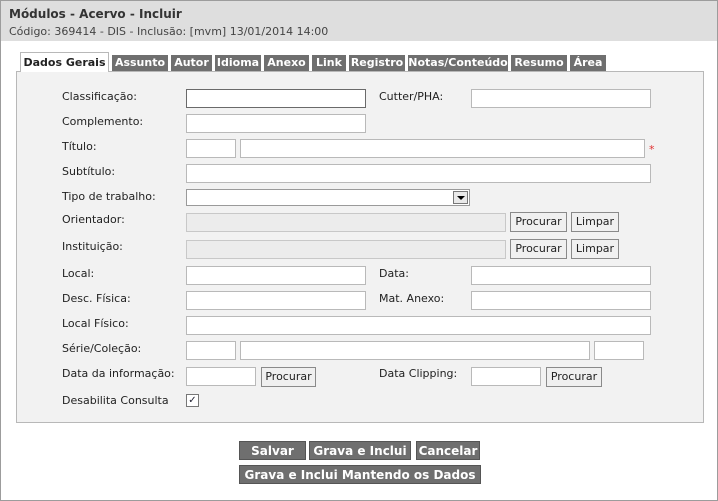 Image resolution: width=718 pixels, height=501 pixels. What do you see at coordinates (448, 450) in the screenshot?
I see `cancelar-button: Cancelar` at bounding box center [448, 450].